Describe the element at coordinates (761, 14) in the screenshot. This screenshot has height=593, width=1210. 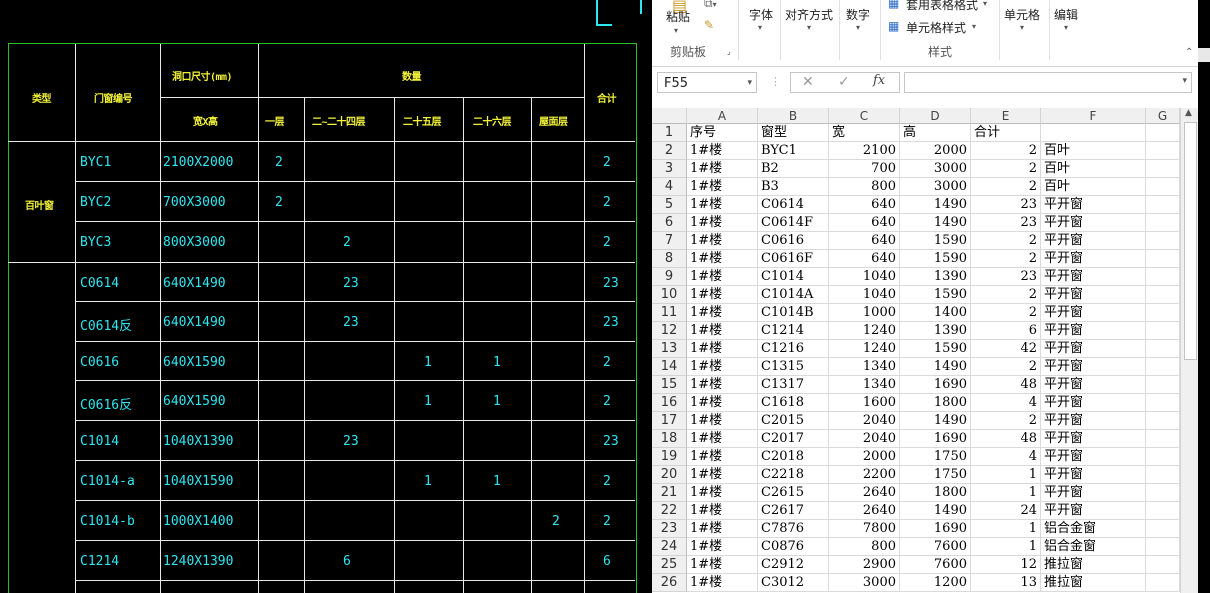
I see `font-button: 字体` at that location.